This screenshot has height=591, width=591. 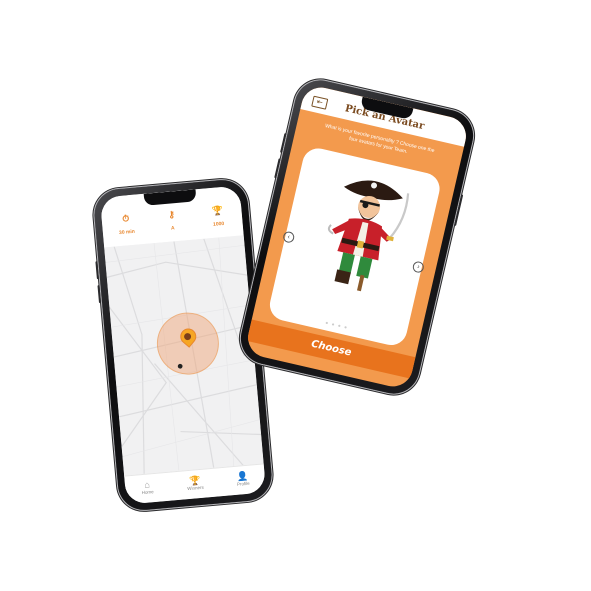 I want to click on nav-home-label: Home, so click(x=147, y=492).